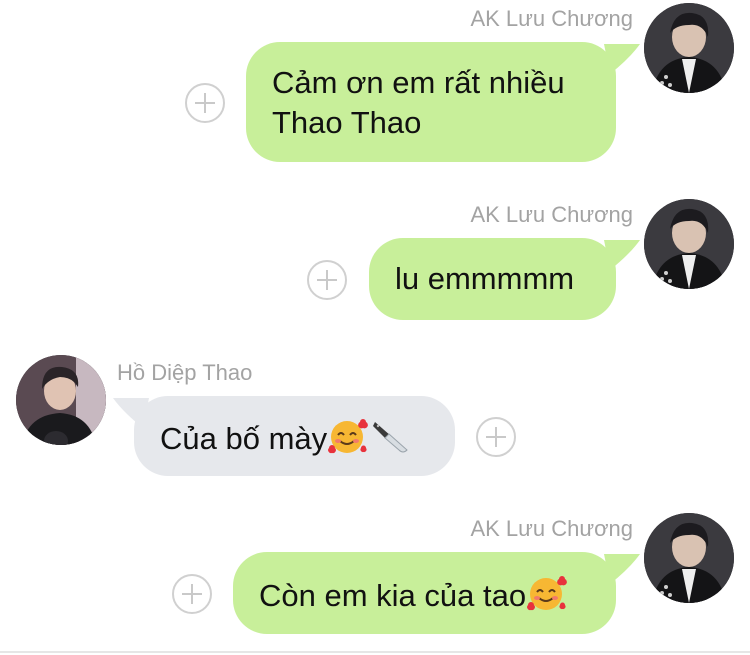  Describe the element at coordinates (375, 652) in the screenshot. I see `divider` at that location.